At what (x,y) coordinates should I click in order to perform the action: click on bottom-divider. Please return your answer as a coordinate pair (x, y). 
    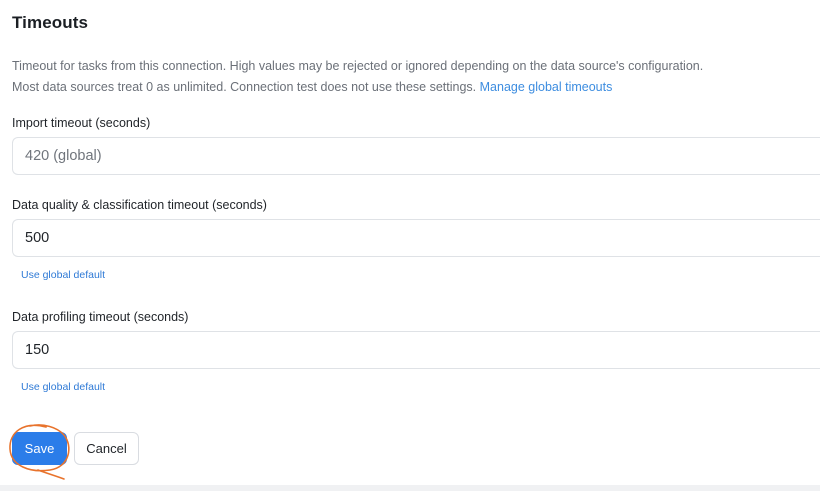
    Looking at the image, I should click on (410, 488).